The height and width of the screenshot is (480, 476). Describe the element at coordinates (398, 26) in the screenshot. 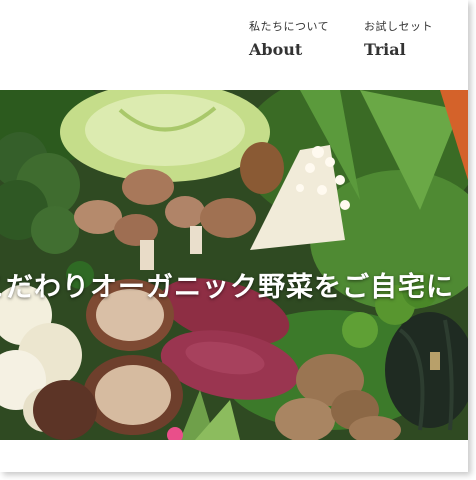

I see `nav-item-trial-jp-label: お試しセット` at that location.